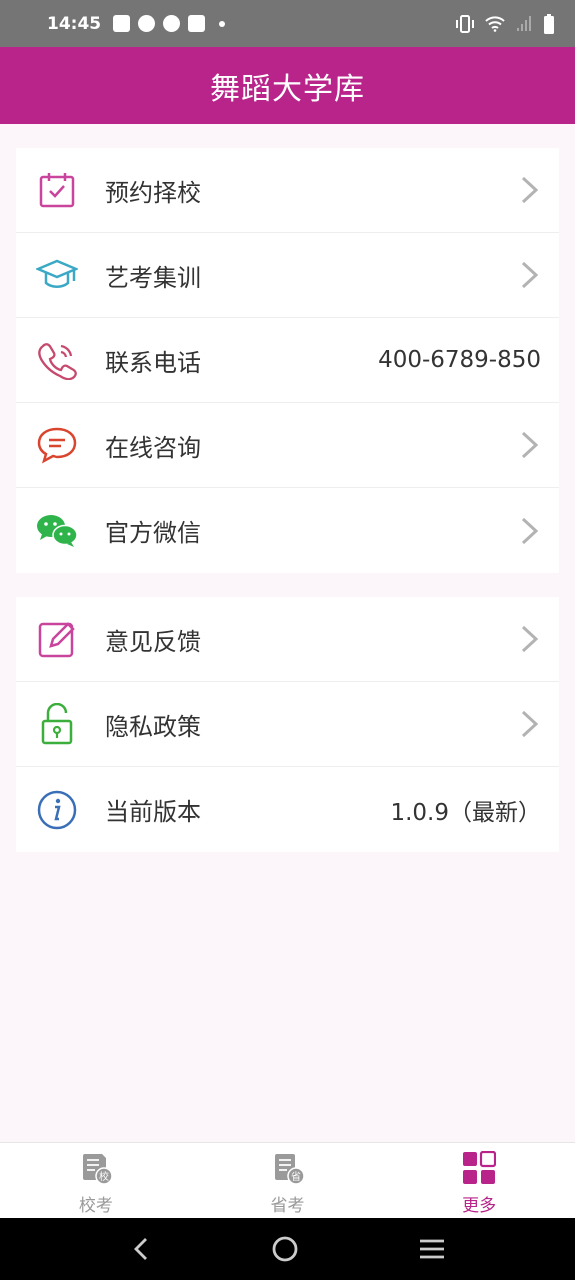 The height and width of the screenshot is (1280, 575). Describe the element at coordinates (287, 23) in the screenshot. I see `status-bar: 14:45` at that location.